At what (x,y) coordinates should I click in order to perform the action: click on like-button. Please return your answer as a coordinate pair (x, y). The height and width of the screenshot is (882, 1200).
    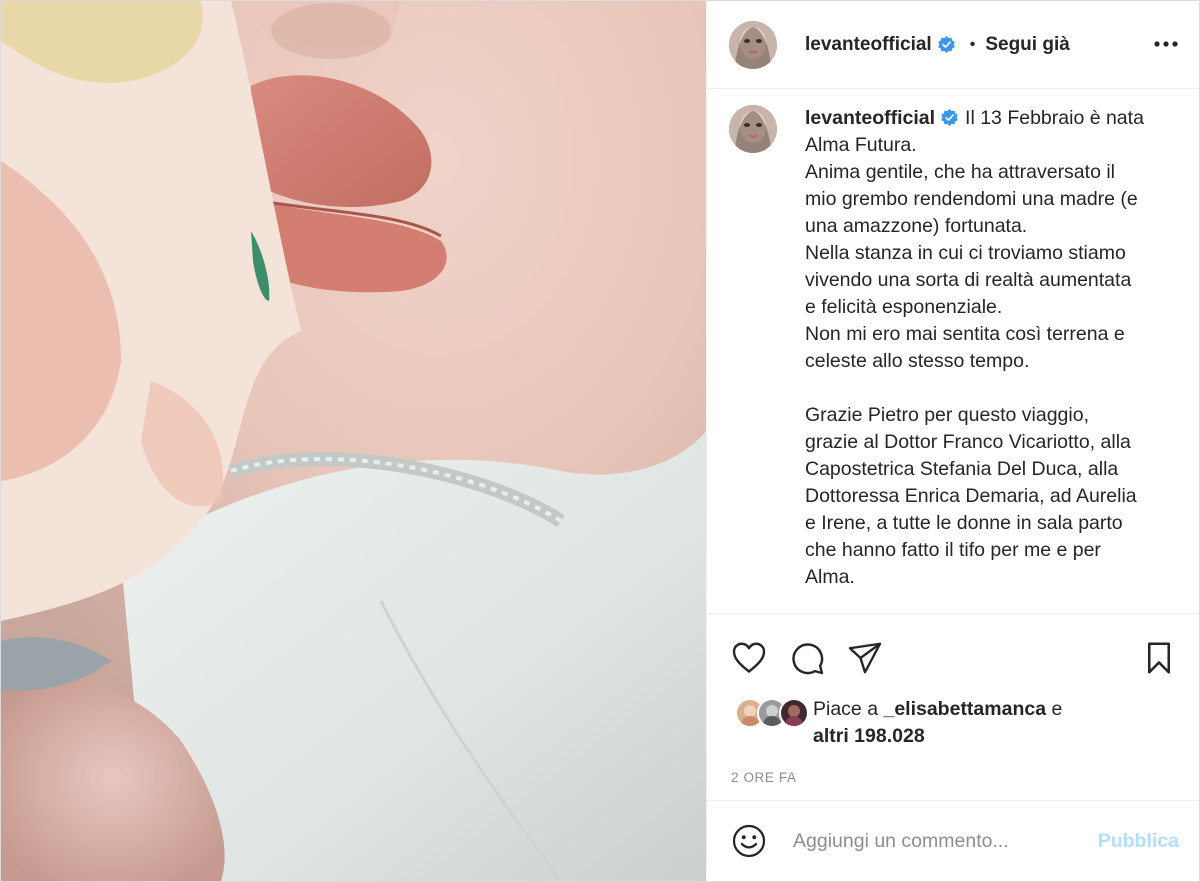
    Looking at the image, I should click on (749, 658).